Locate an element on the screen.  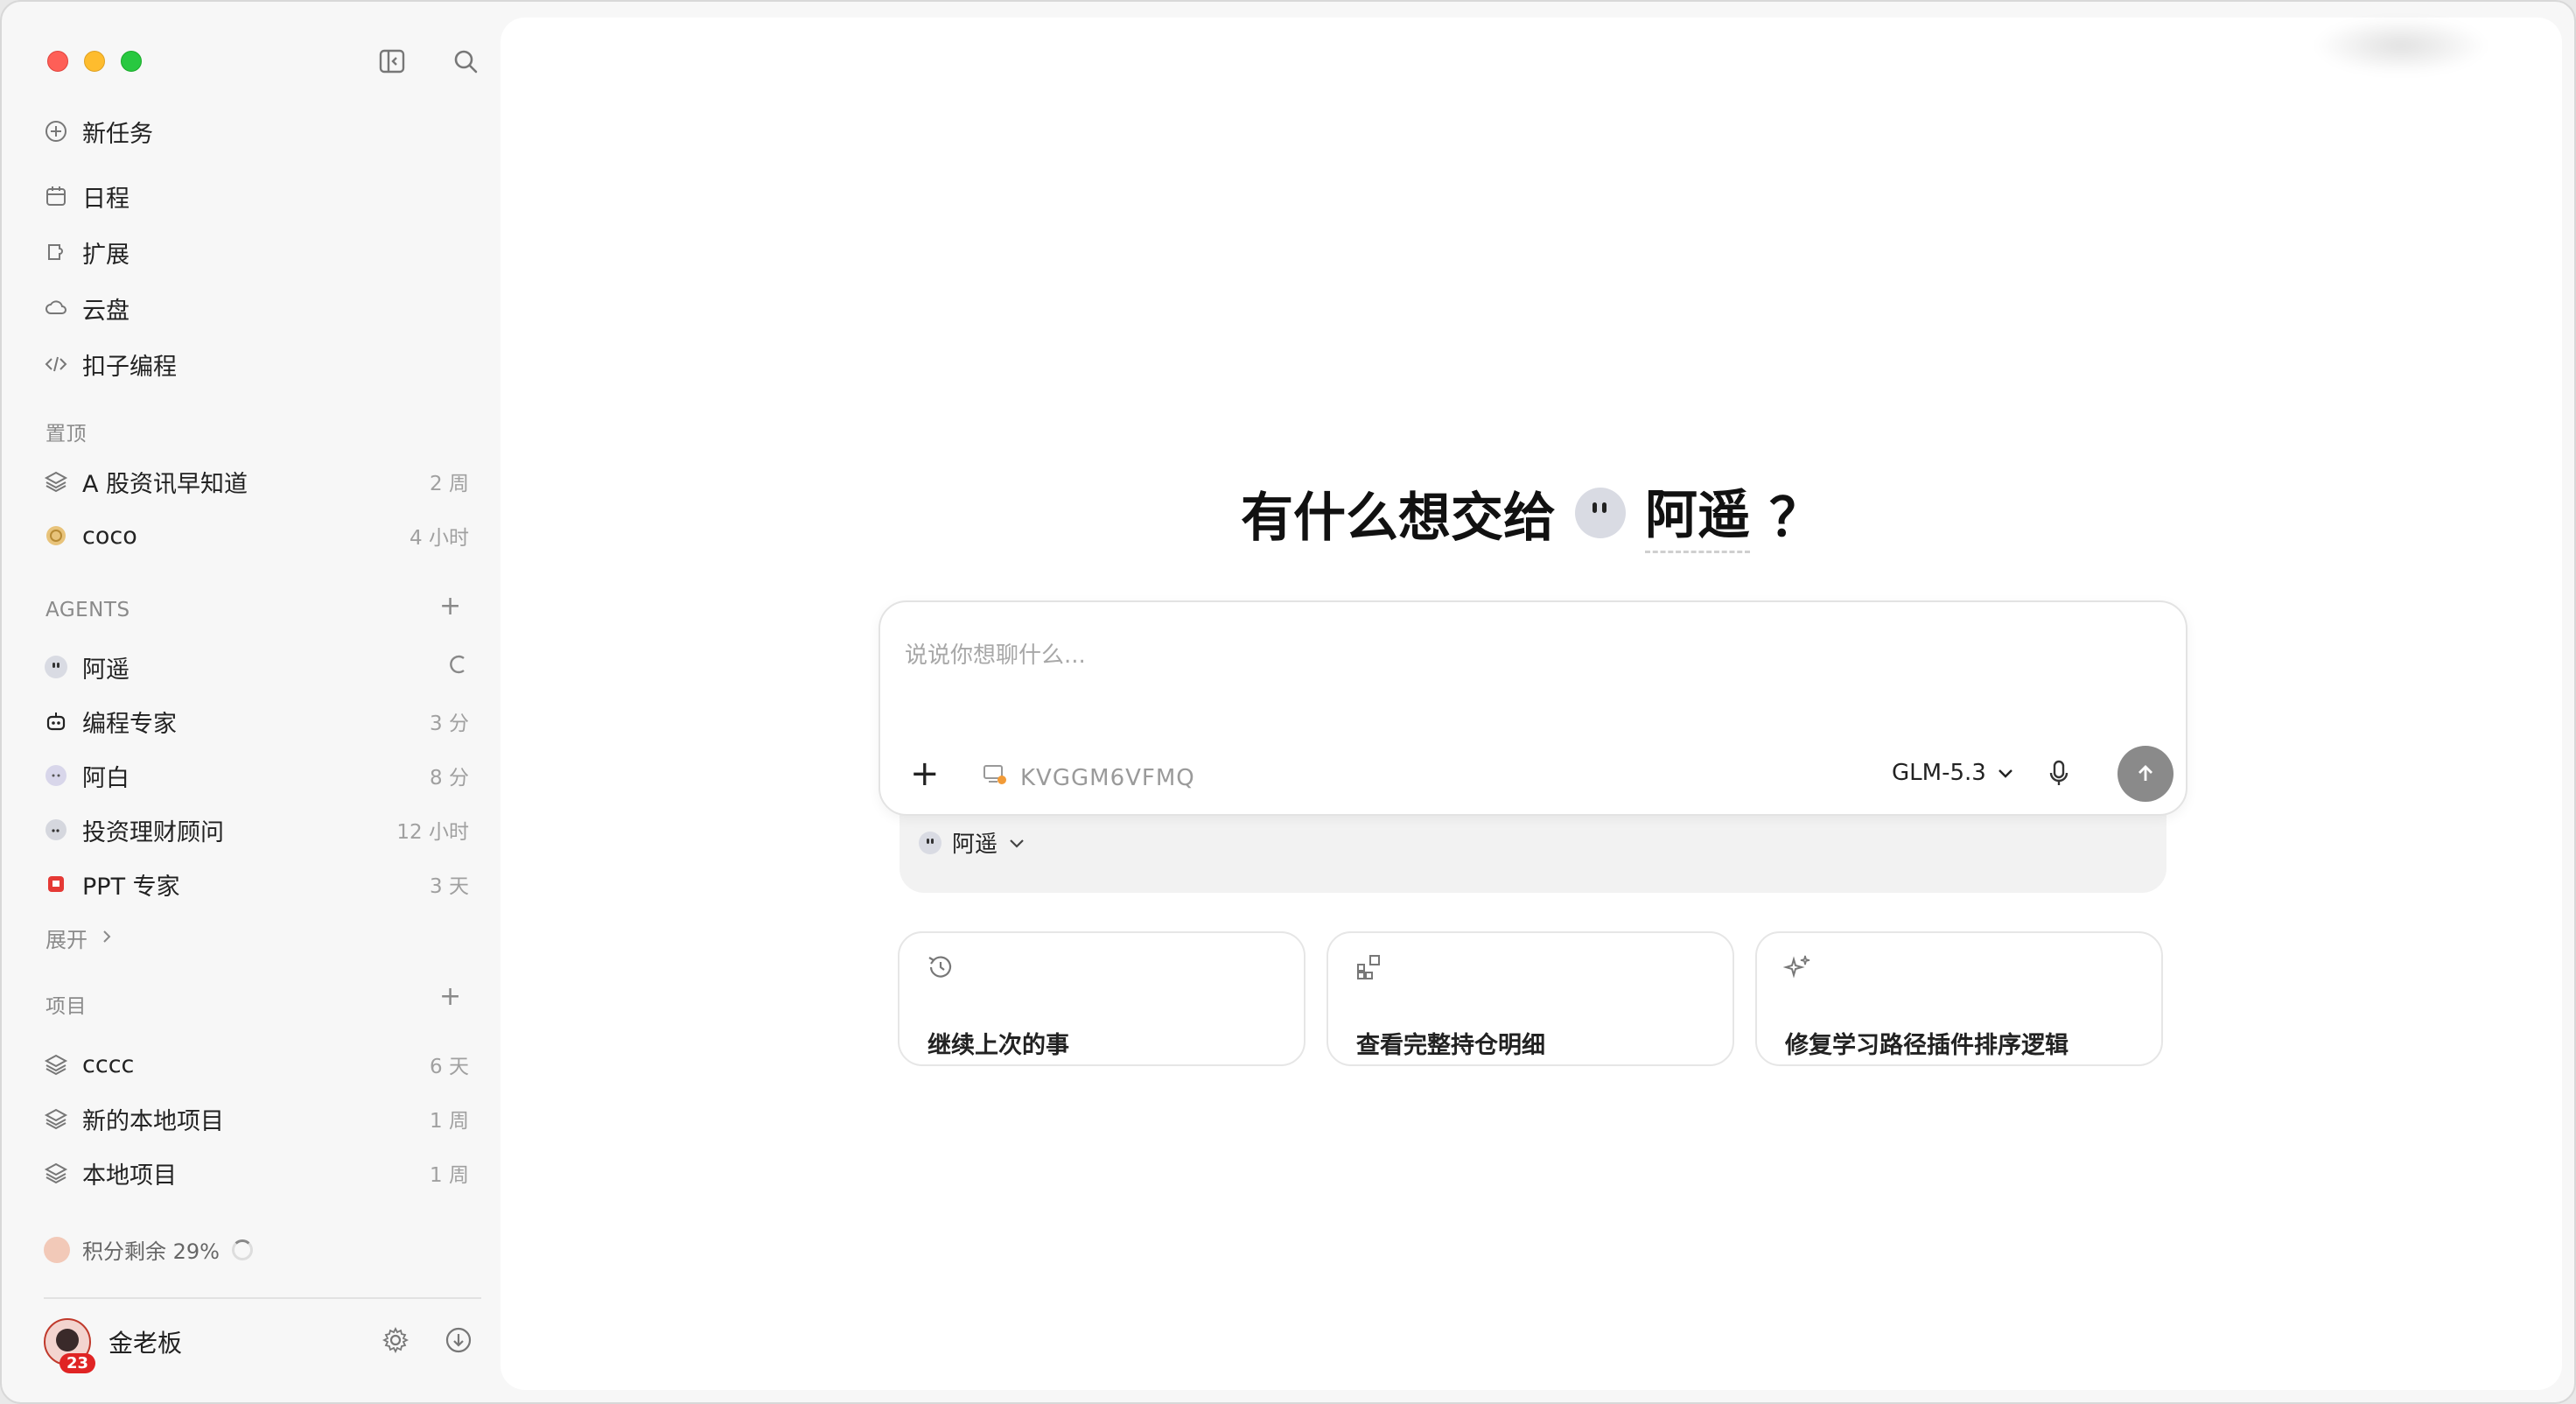
extension-icon is located at coordinates (56, 252).